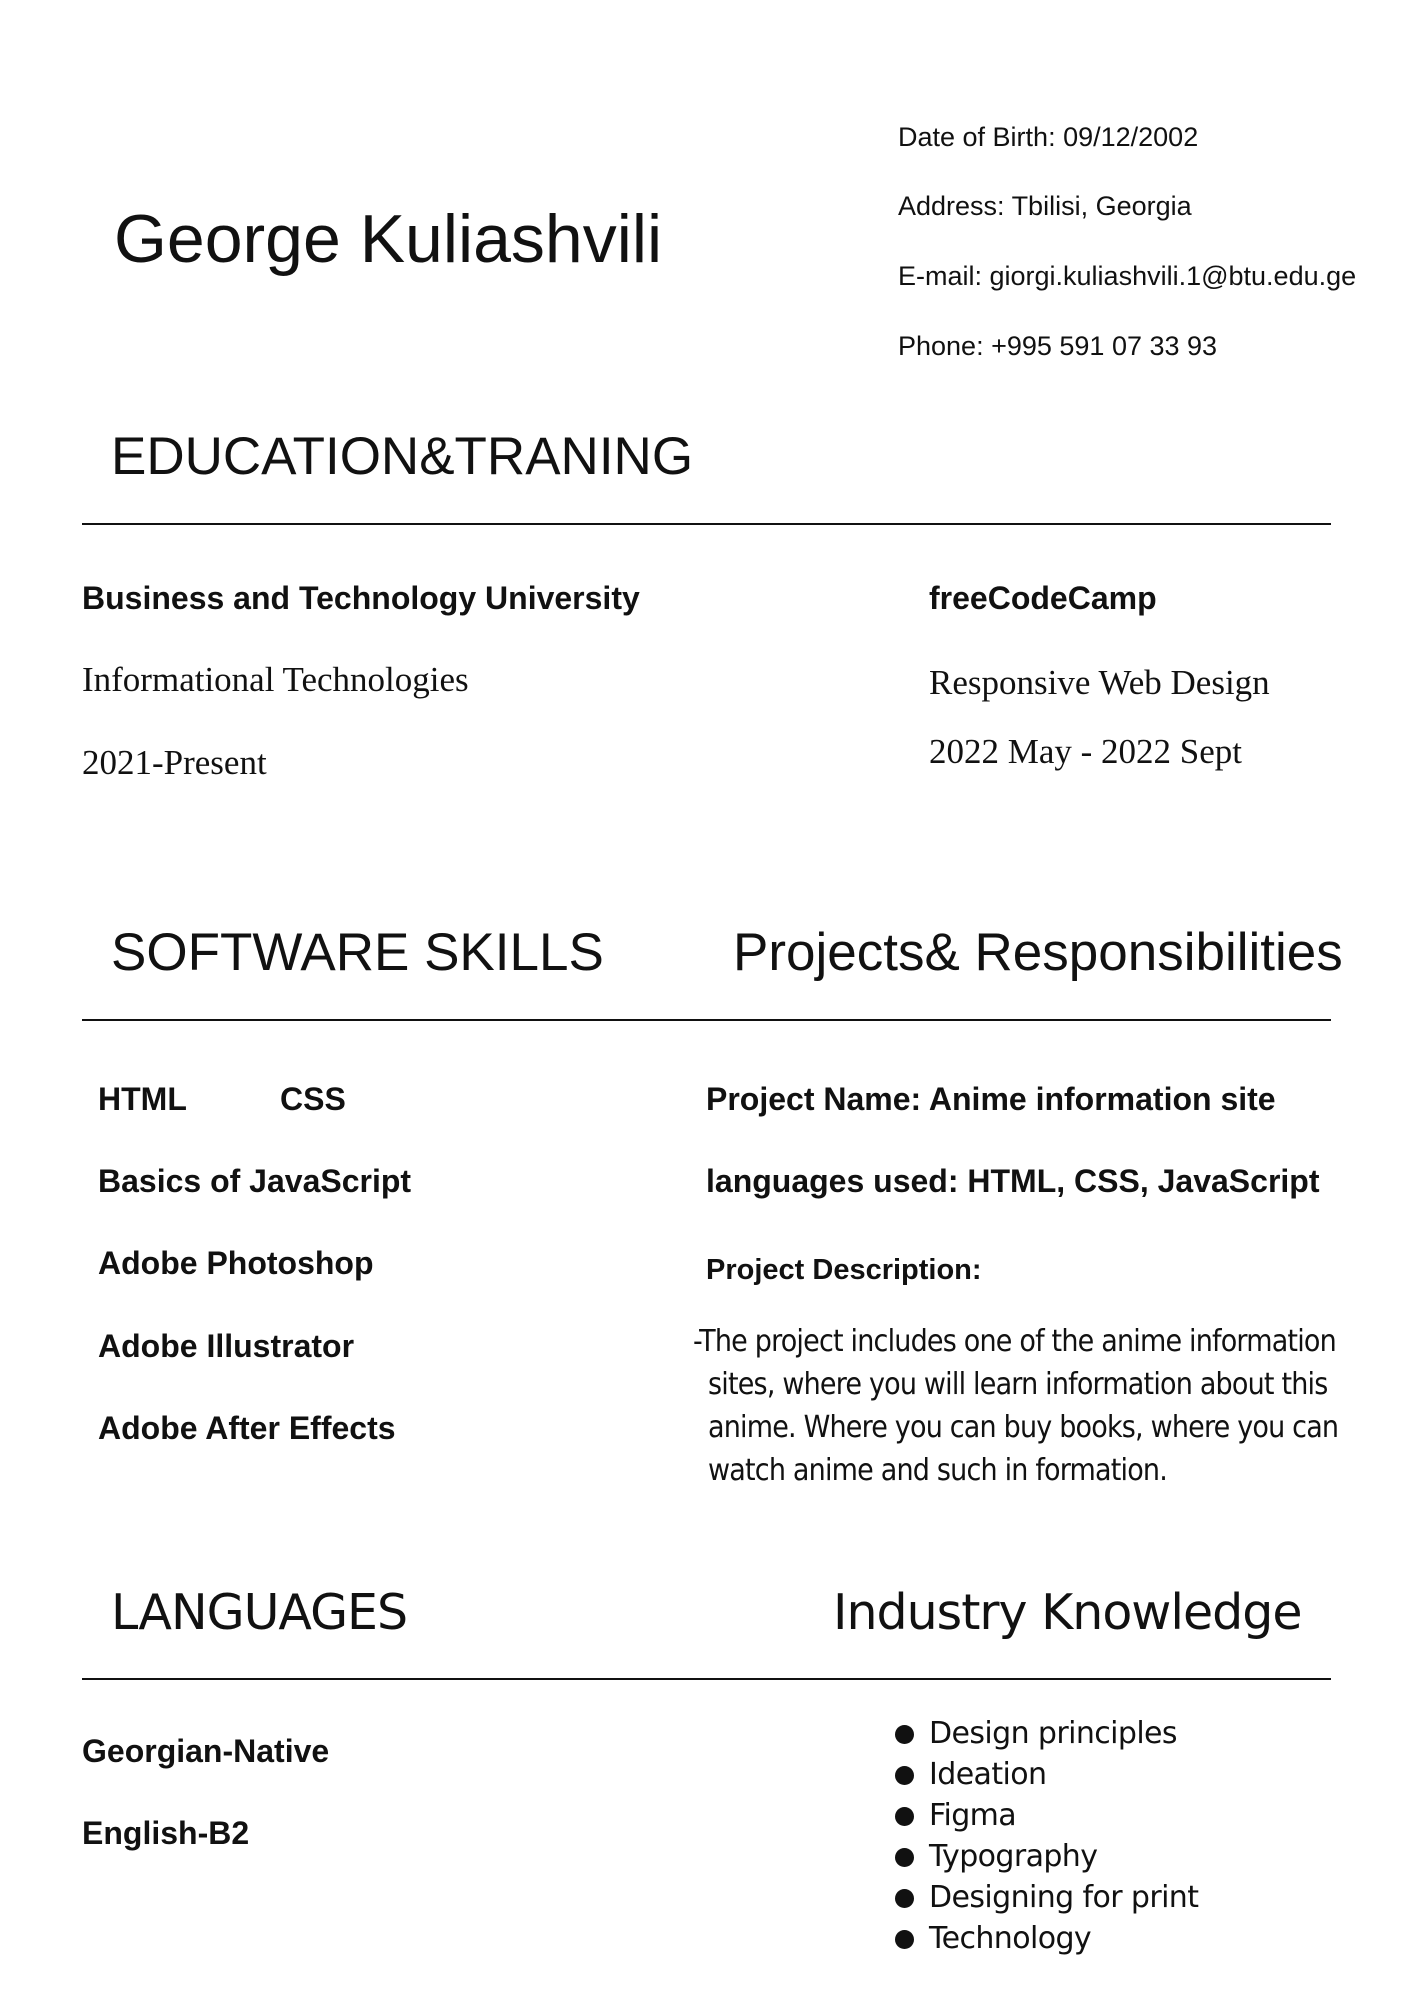 The width and height of the screenshot is (1414, 2000). I want to click on skills-divider, so click(706, 1020).